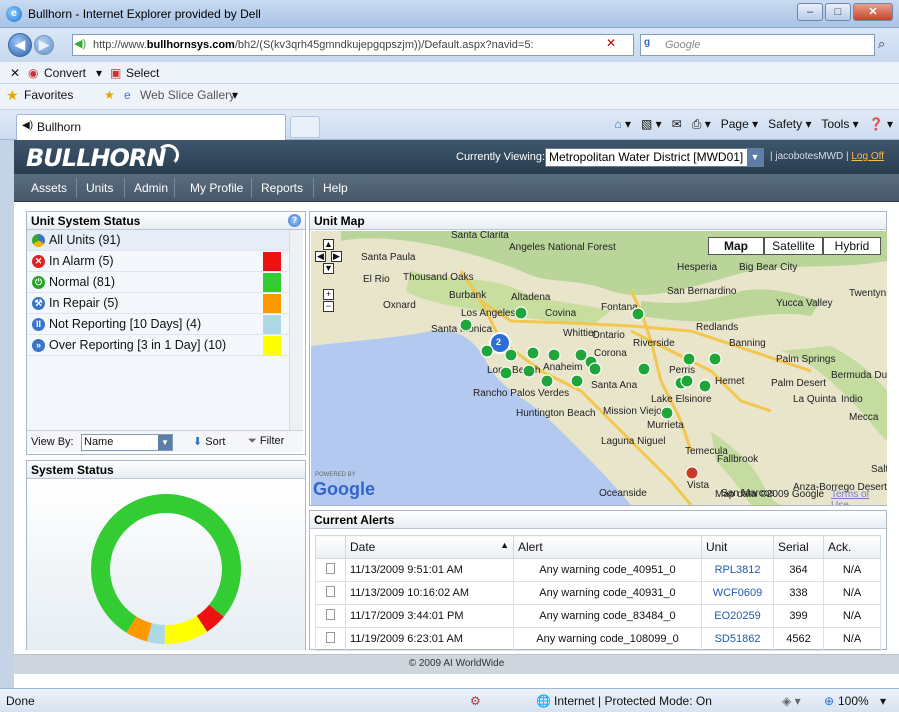 The width and height of the screenshot is (899, 712). I want to click on google-logo: Google, so click(344, 489).